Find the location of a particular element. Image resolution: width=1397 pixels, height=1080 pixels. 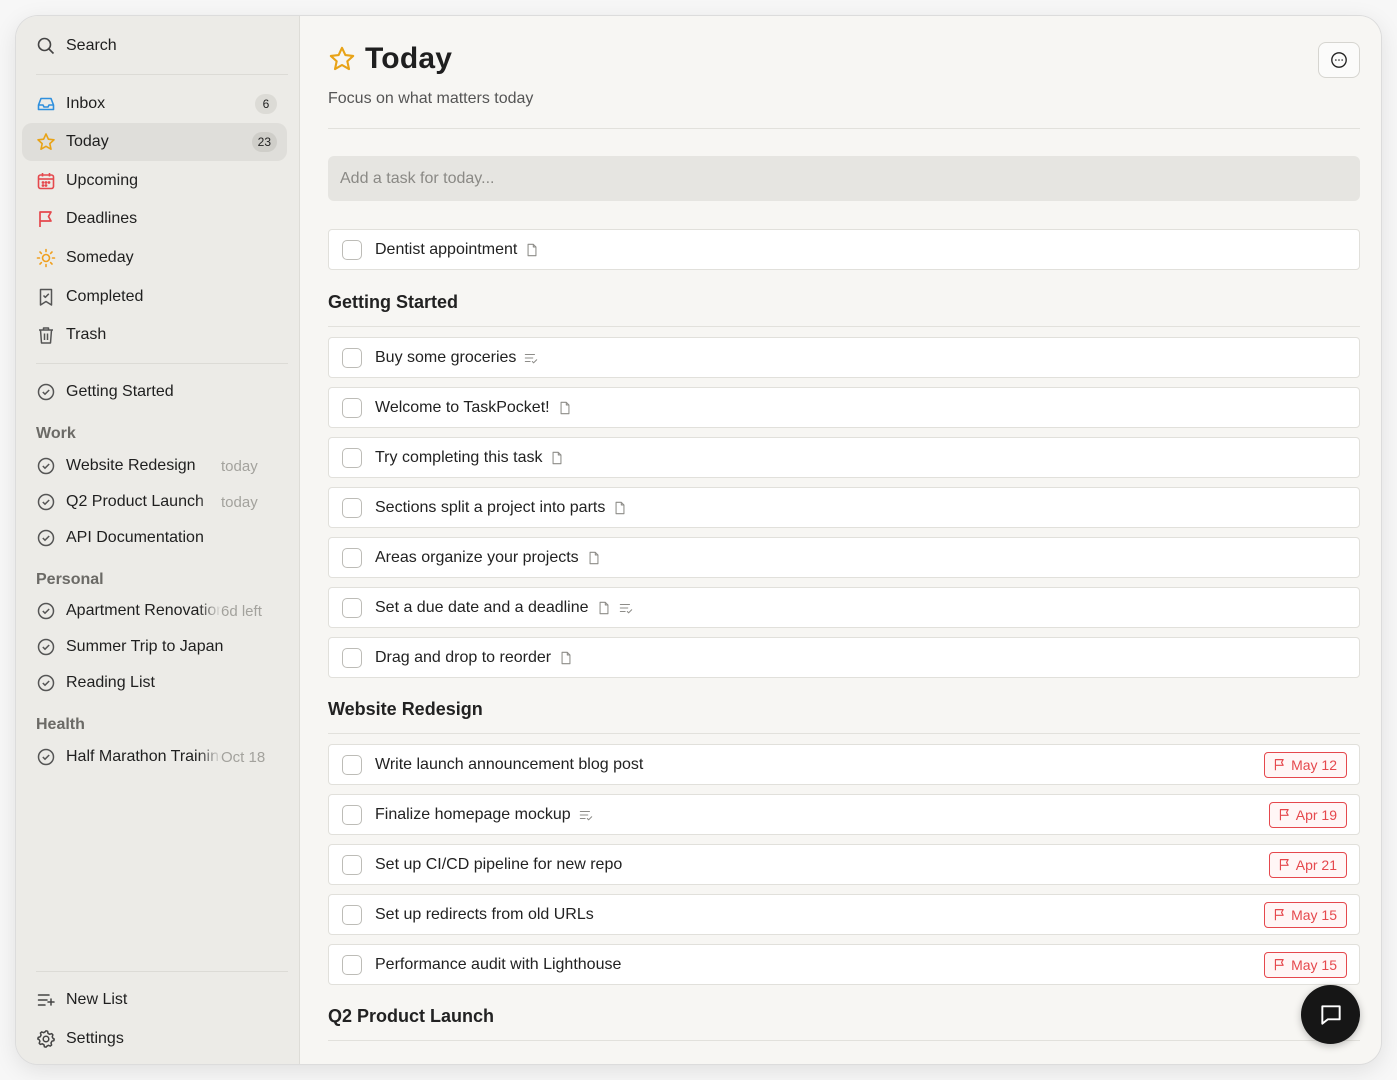

task-row: Drag and drop to reorder is located at coordinates (844, 657).